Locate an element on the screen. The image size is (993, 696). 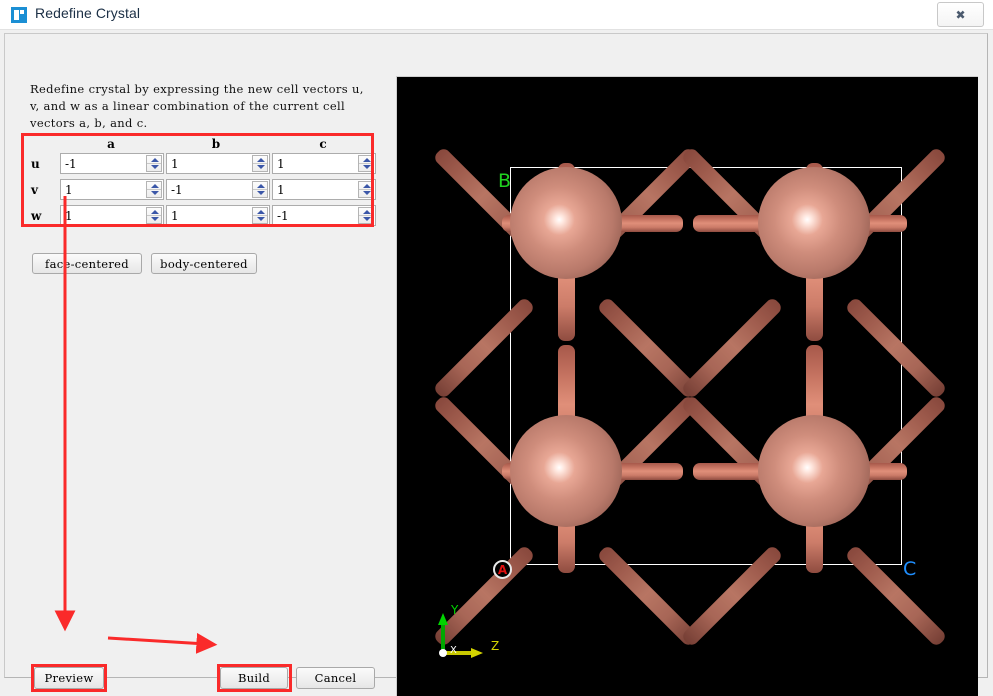
cancel-button: Cancel is located at coordinates (335, 678).